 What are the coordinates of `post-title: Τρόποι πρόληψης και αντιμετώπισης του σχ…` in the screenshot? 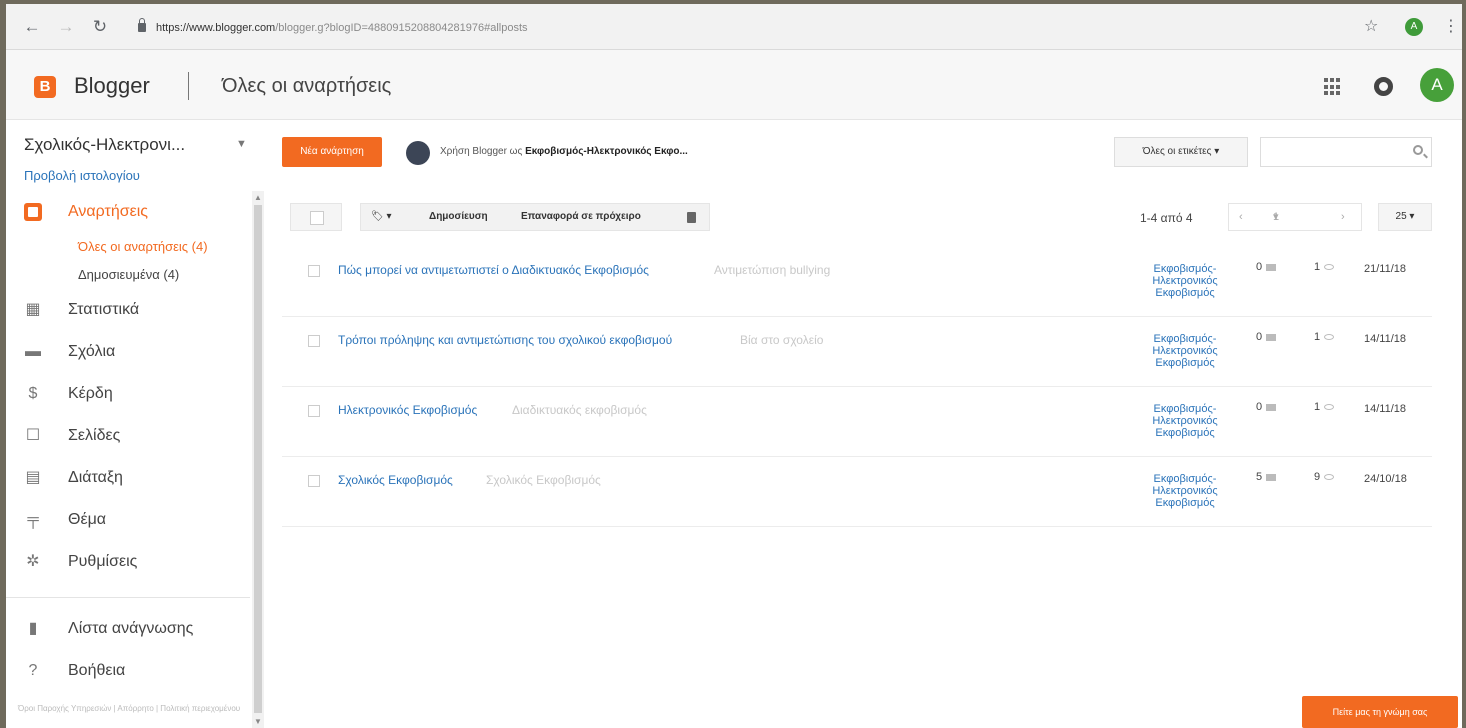 It's located at (505, 340).